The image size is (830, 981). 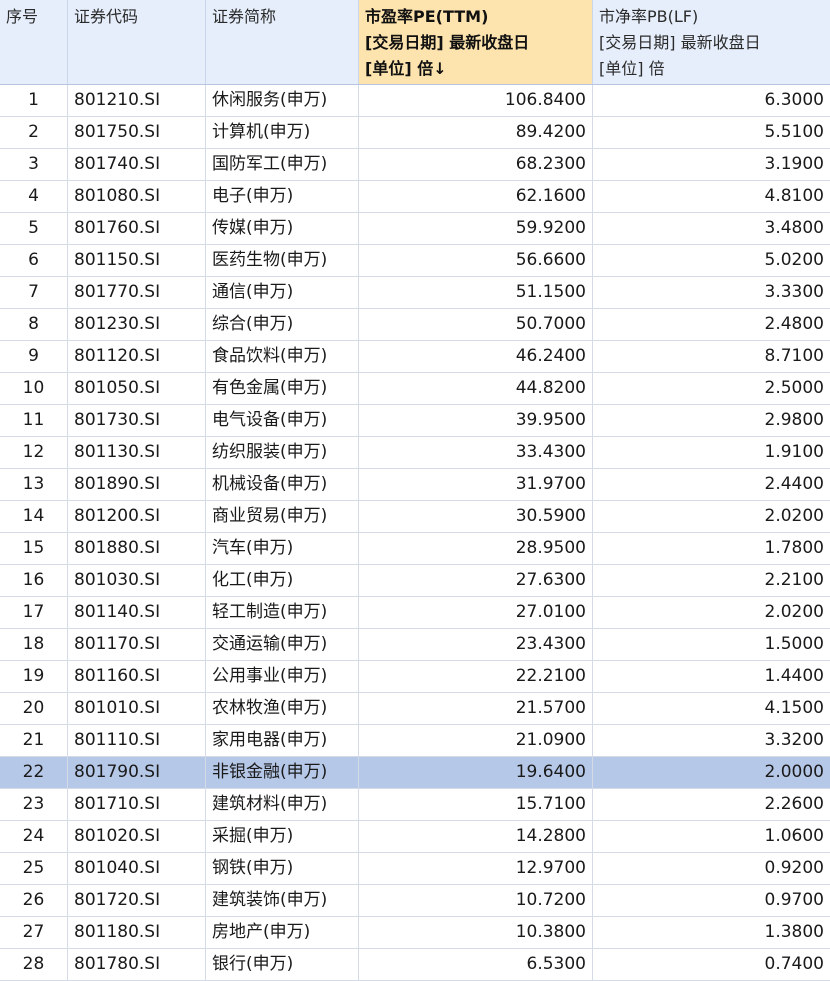 What do you see at coordinates (34, 900) in the screenshot?
I see `cell-index: 26` at bounding box center [34, 900].